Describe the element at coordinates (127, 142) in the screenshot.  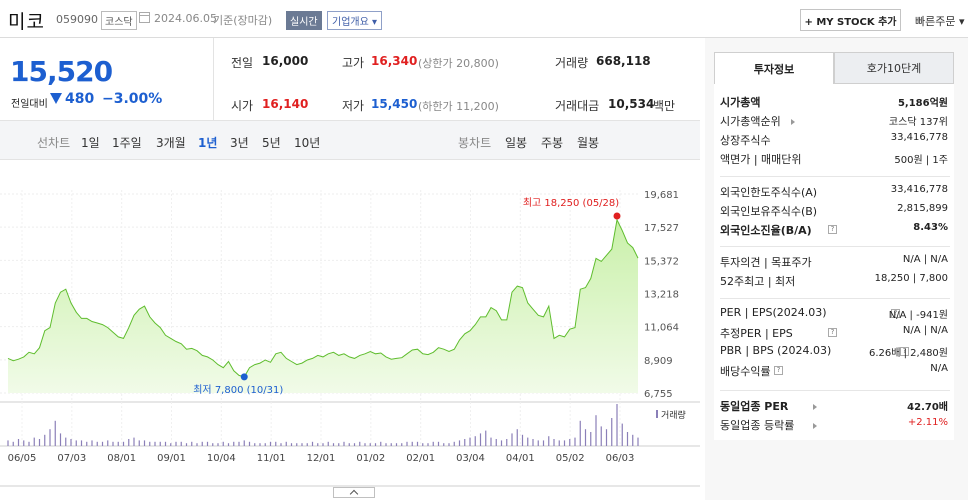
I see `period-1w: 1주일` at that location.